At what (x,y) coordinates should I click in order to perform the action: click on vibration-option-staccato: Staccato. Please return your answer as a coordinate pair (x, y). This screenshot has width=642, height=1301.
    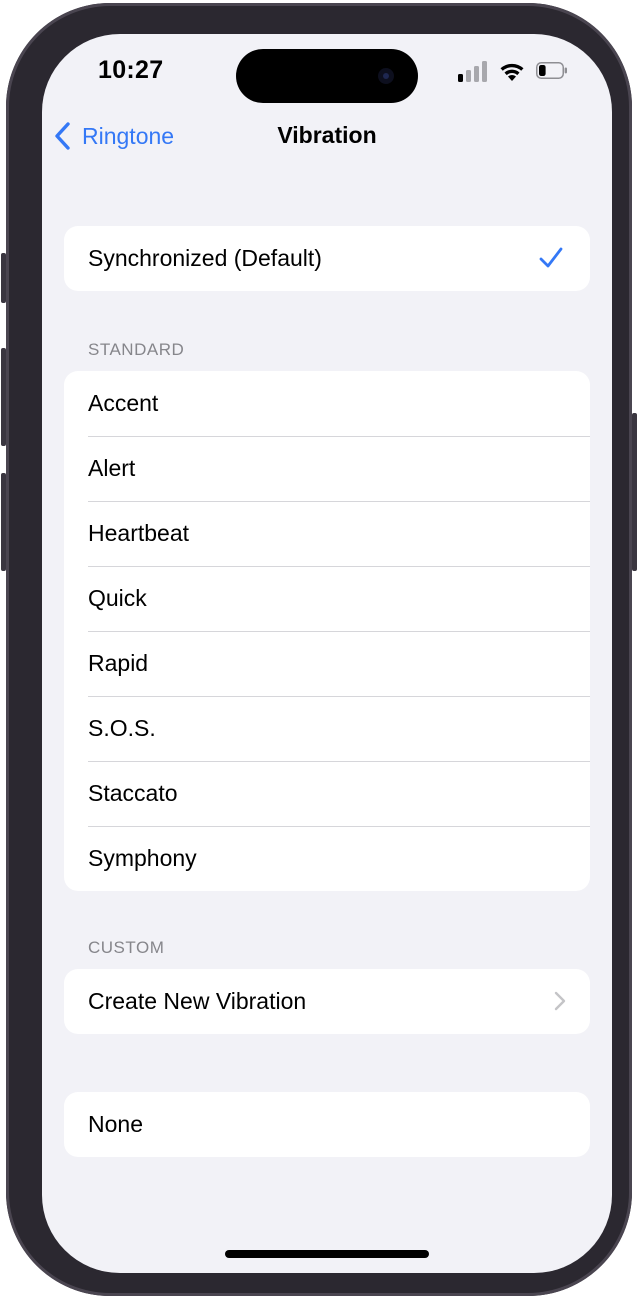
    Looking at the image, I should click on (327, 793).